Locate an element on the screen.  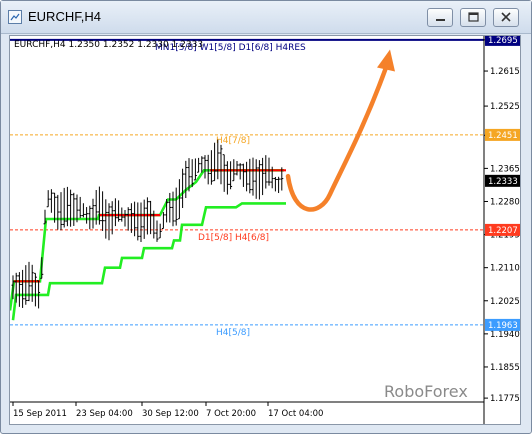
level-label: H4[7/8] is located at coordinates (233, 141).